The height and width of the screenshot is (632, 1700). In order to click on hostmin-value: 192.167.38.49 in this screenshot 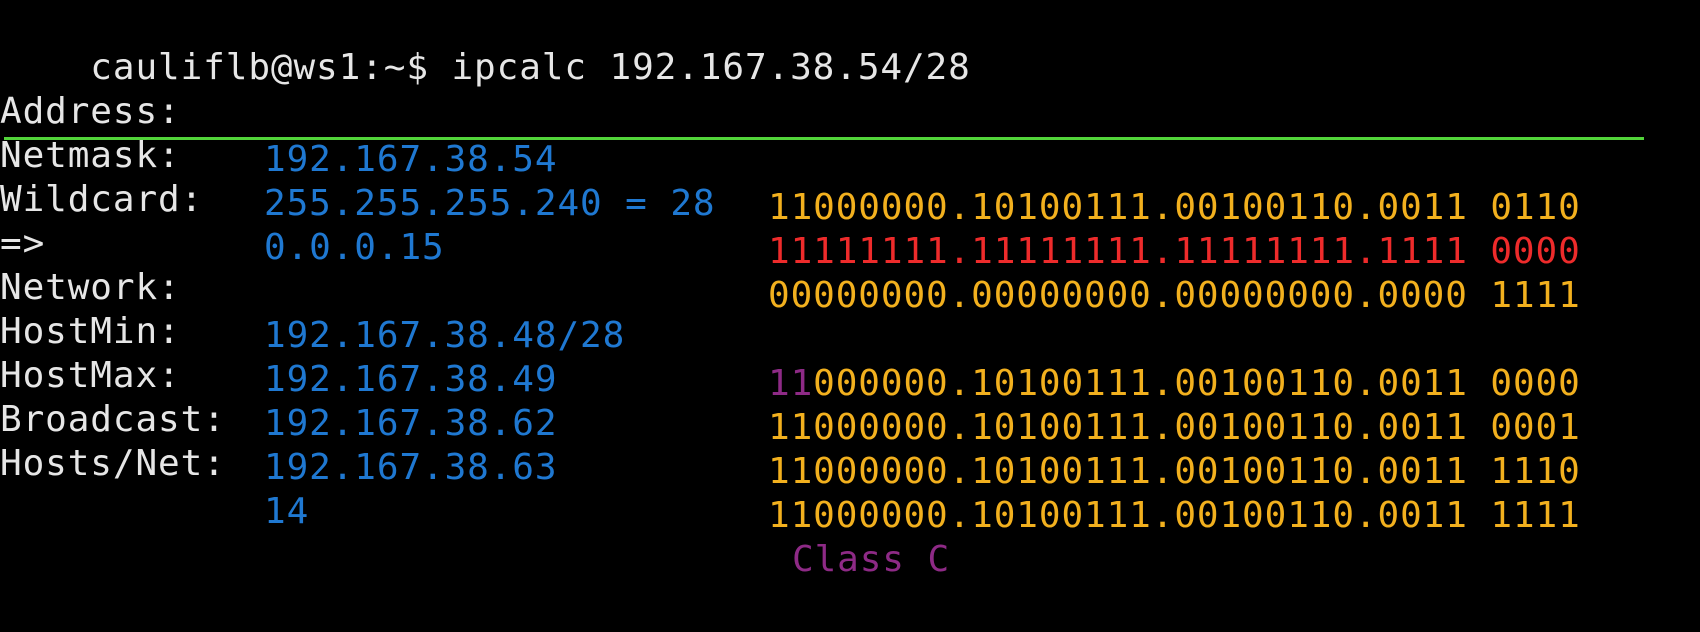, I will do `click(411, 379)`.